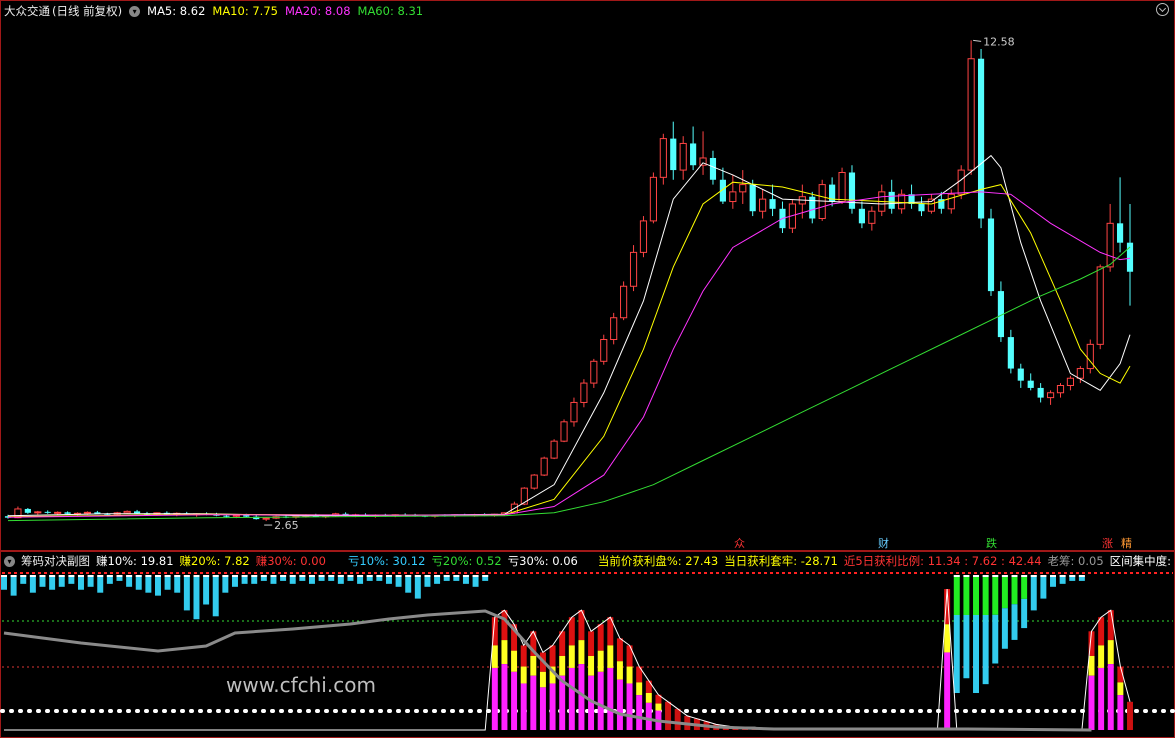 This screenshot has width=1175, height=738. I want to click on loss10-label: 亏10%: 30.12, so click(386, 561).